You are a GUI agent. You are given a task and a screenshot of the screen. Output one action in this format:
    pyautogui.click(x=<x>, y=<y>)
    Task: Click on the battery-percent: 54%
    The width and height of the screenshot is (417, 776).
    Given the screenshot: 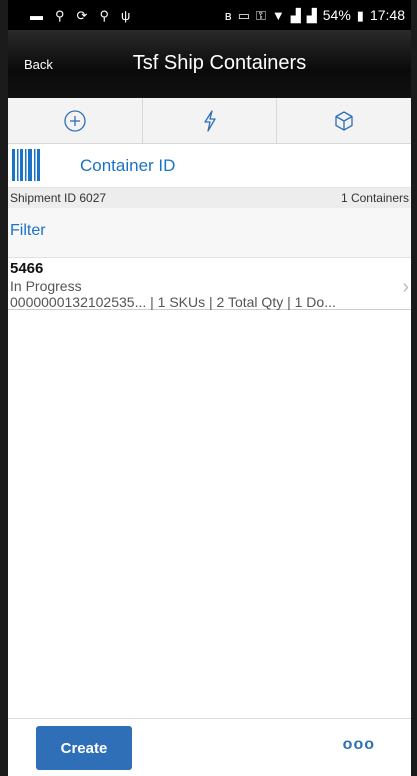 What is the action you would take?
    pyautogui.click(x=336, y=15)
    